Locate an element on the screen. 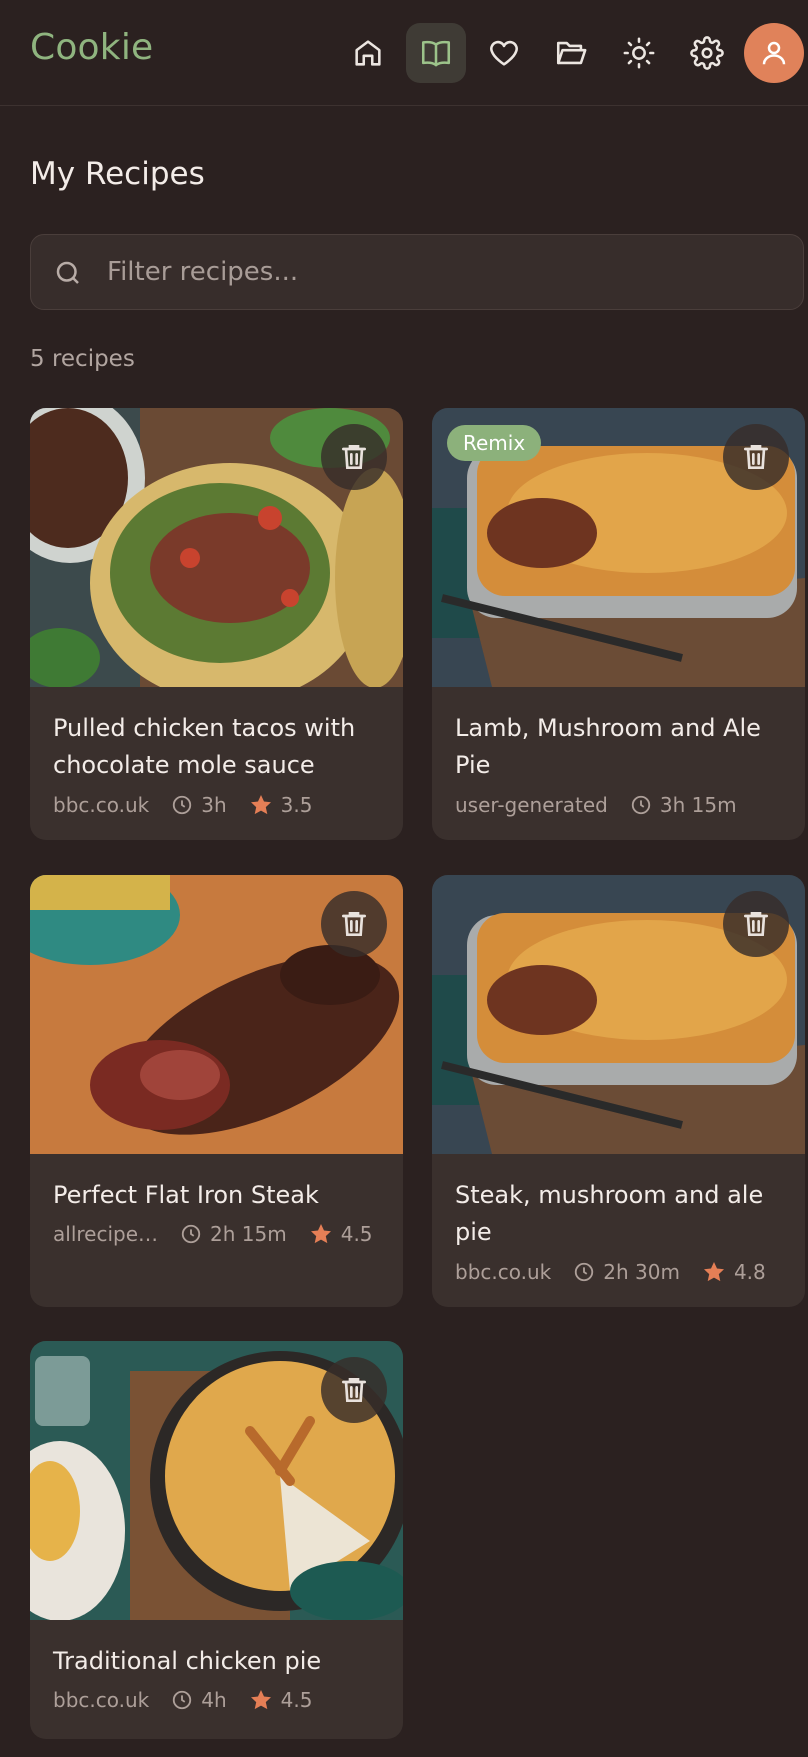 The height and width of the screenshot is (1757, 808). recipe-time-value: 3h is located at coordinates (214, 805).